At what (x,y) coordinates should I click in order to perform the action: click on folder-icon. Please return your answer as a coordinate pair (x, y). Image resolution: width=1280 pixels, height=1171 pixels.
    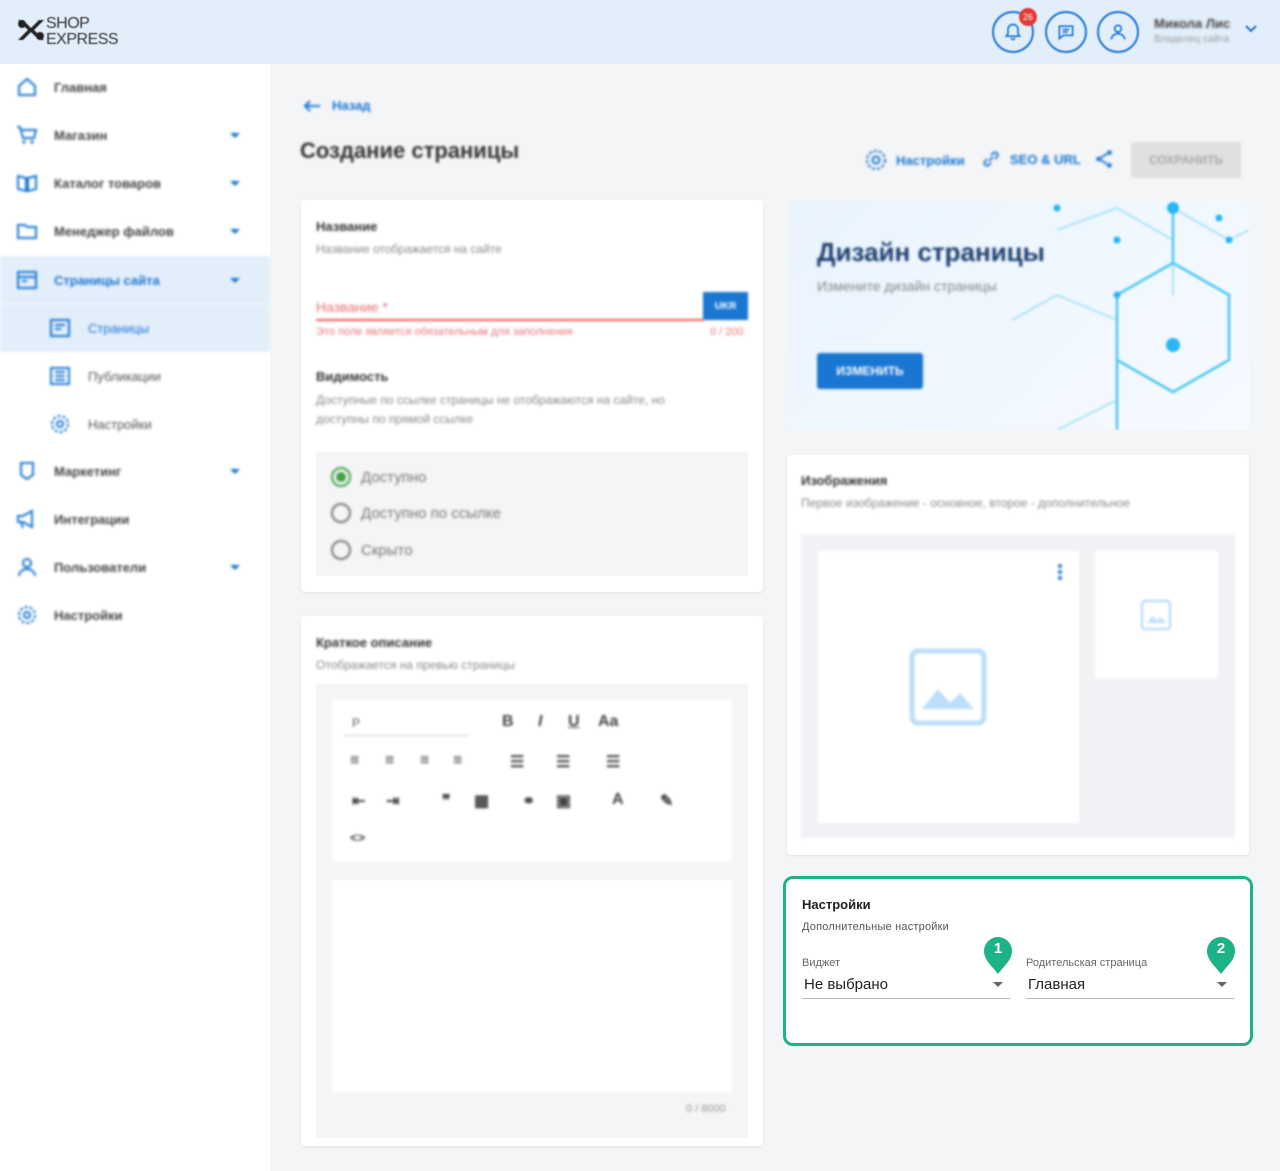
    Looking at the image, I should click on (27, 231).